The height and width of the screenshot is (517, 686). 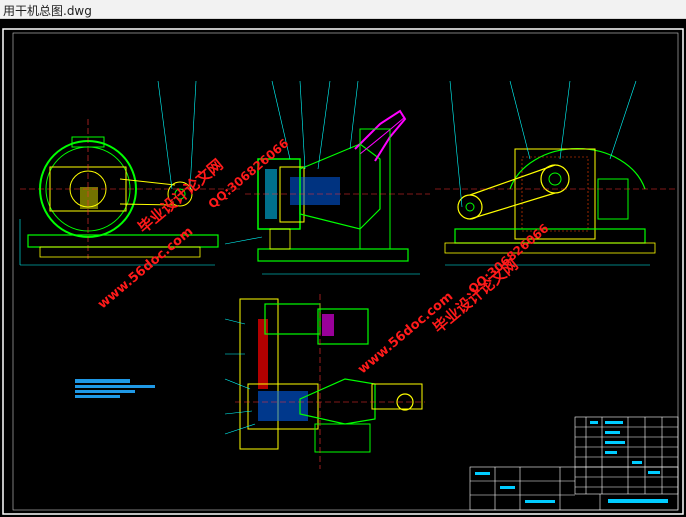 What do you see at coordinates (47, 11) in the screenshot?
I see `window-title: 用干机总图.dwg` at bounding box center [47, 11].